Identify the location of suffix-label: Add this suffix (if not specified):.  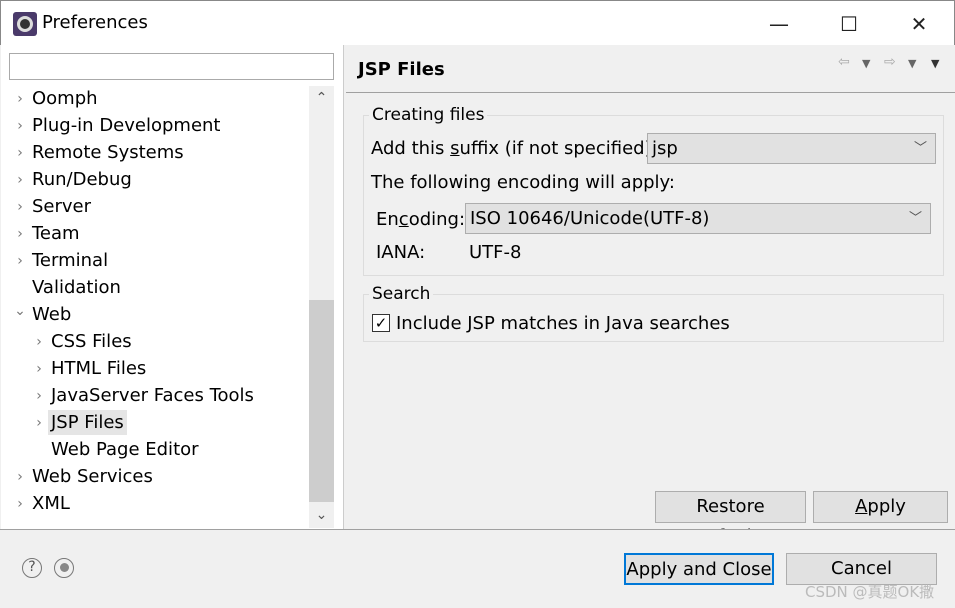
(514, 148).